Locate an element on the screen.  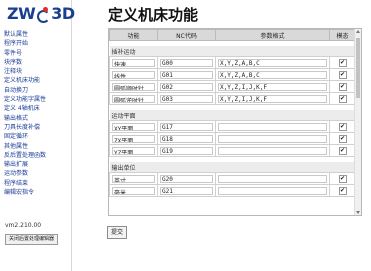
cell-function: 圆弧逆时针 is located at coordinates (133, 98).